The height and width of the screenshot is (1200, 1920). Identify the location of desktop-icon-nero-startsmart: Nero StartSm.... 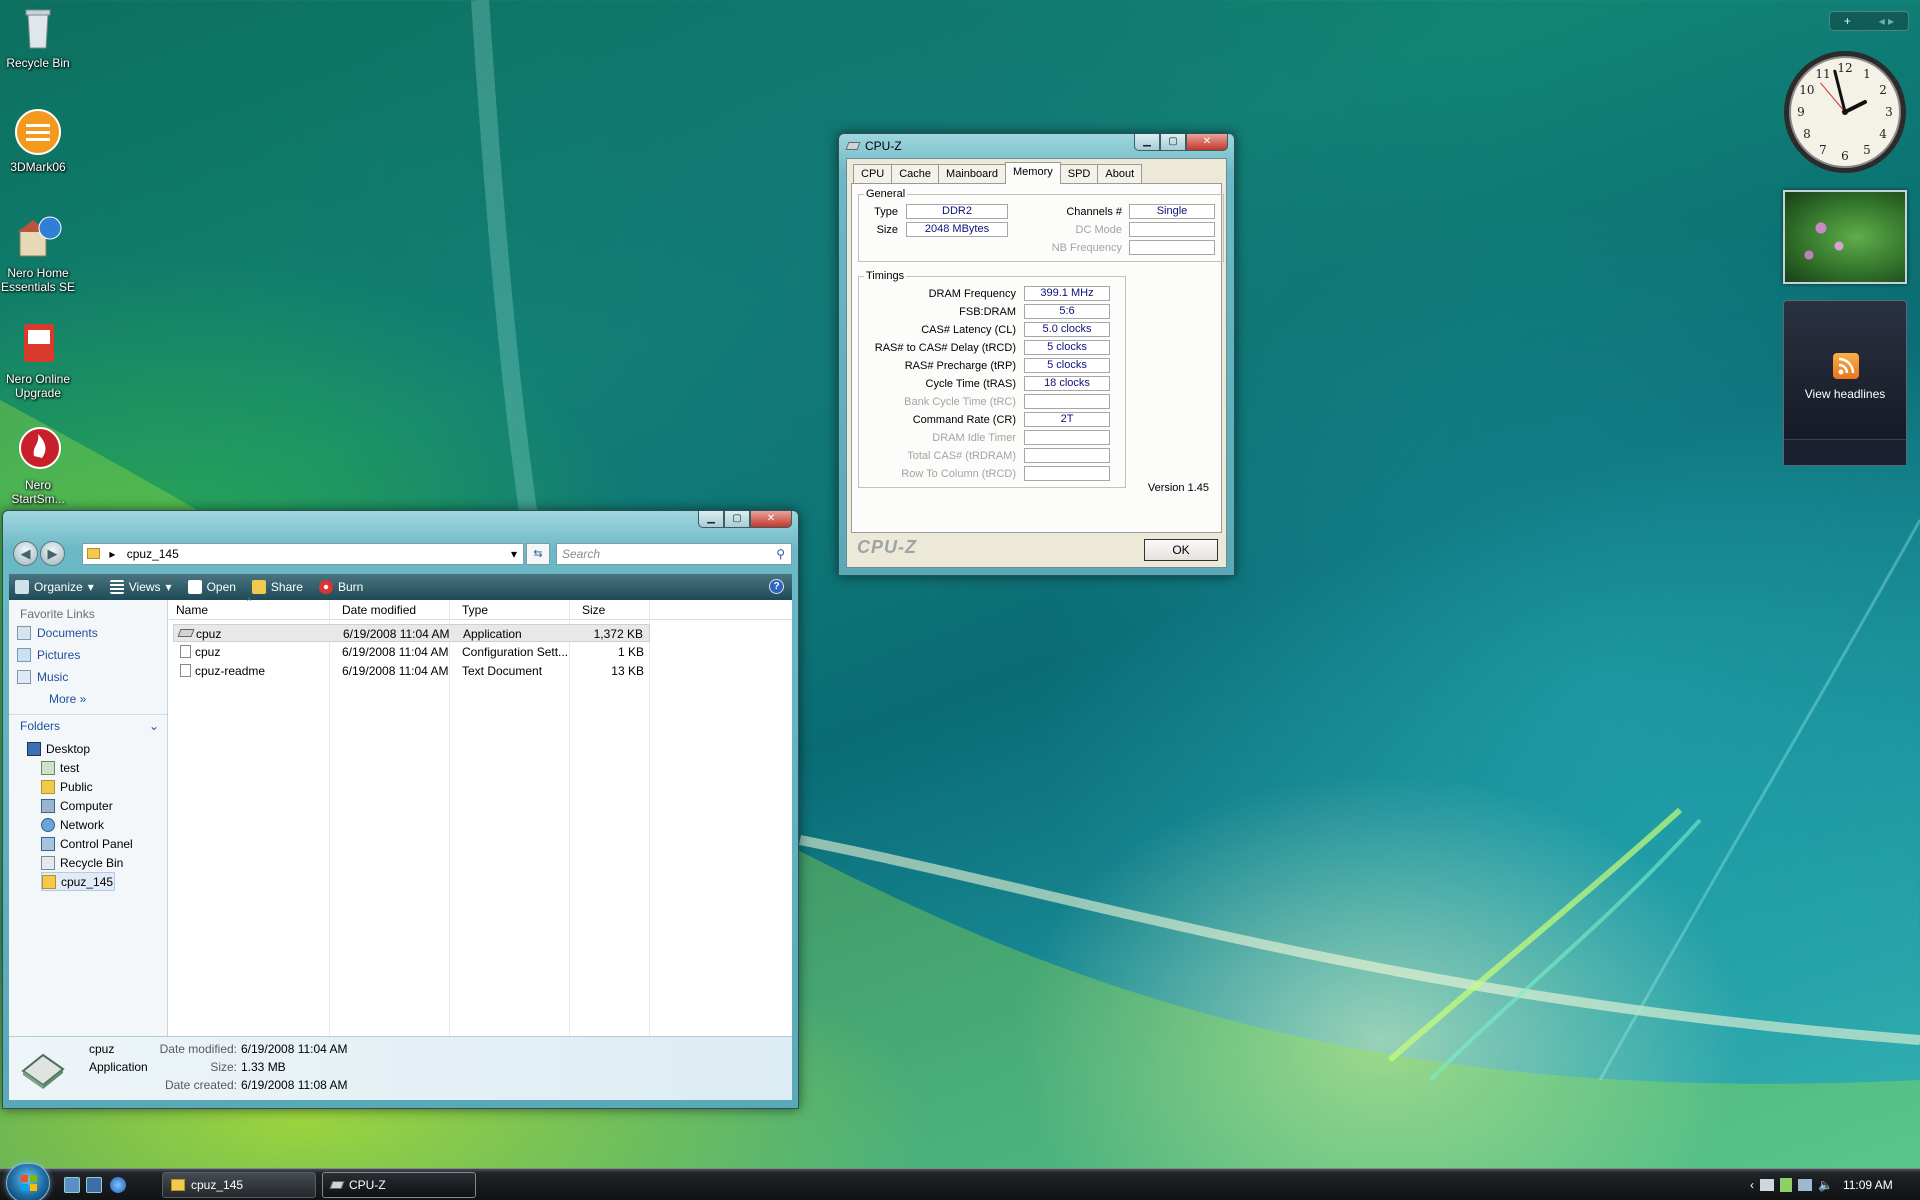
(38, 466).